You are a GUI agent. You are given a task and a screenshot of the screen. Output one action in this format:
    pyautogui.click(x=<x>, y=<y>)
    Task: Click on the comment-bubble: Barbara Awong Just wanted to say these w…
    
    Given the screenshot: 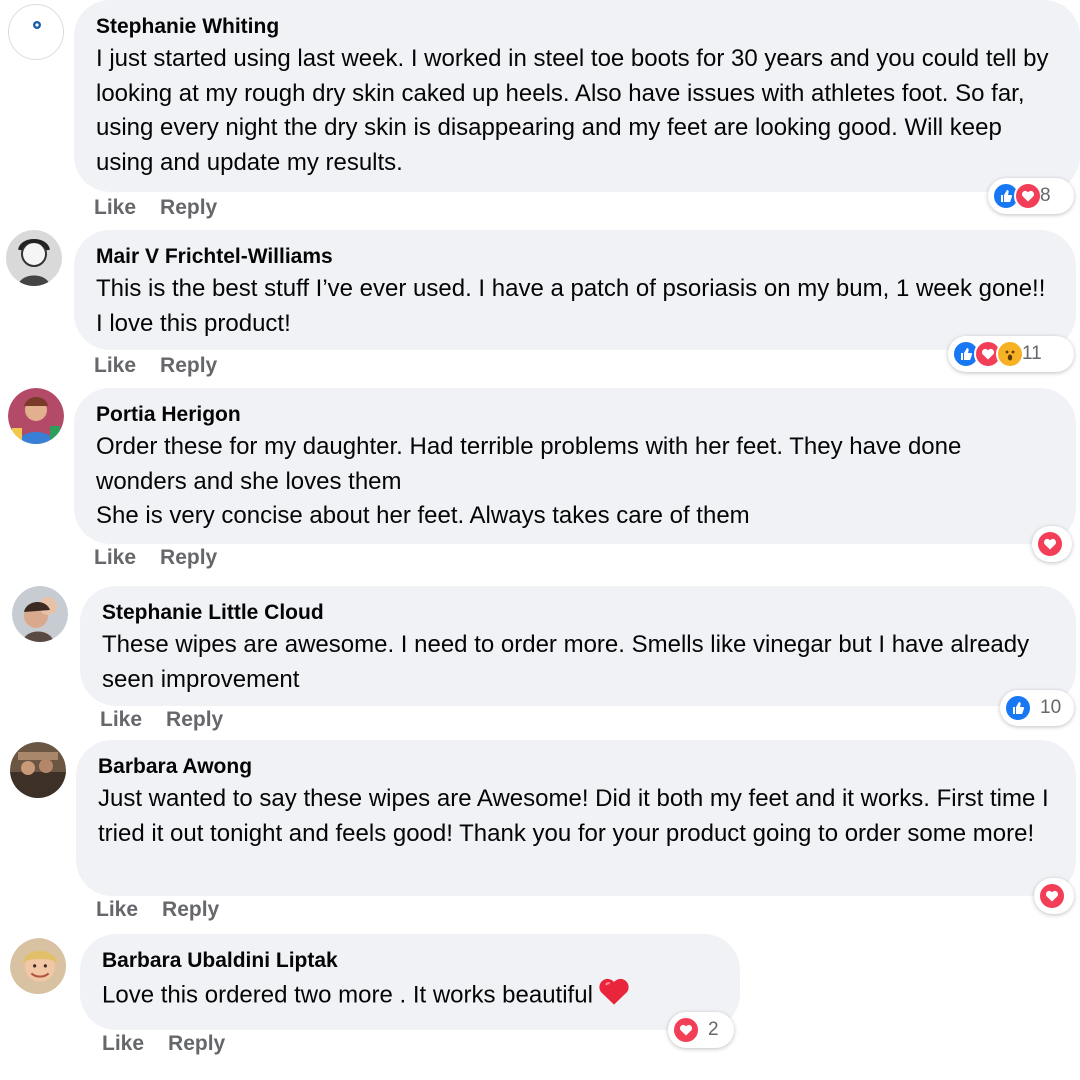 What is the action you would take?
    pyautogui.click(x=576, y=818)
    